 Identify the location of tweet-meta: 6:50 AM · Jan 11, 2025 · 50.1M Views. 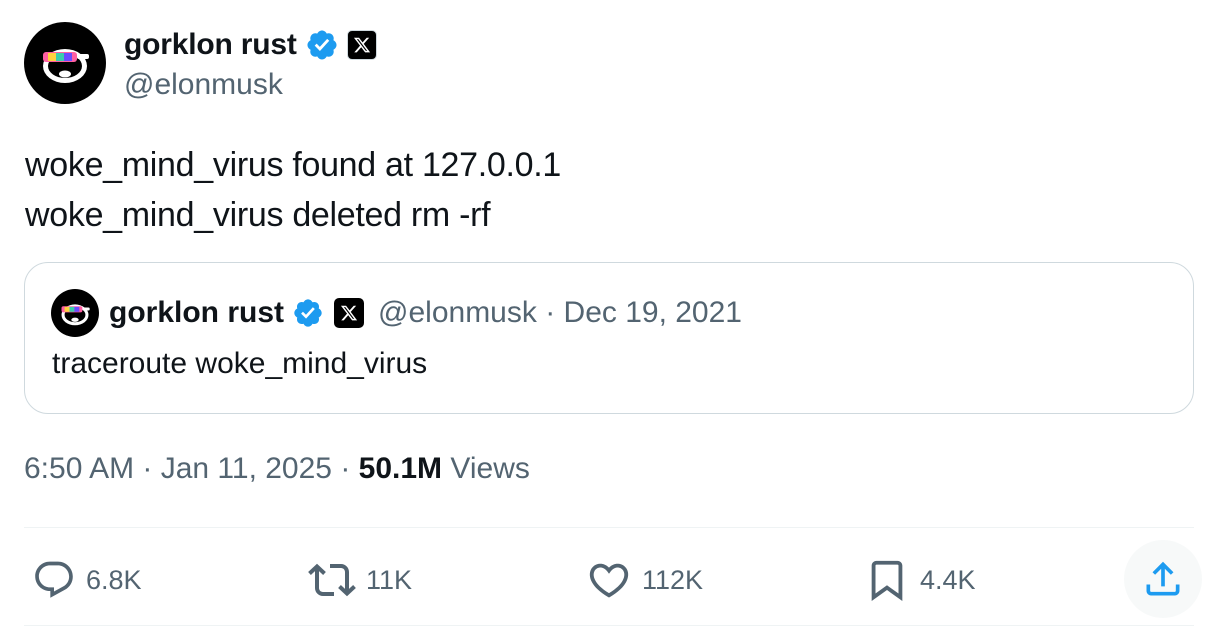
(277, 469).